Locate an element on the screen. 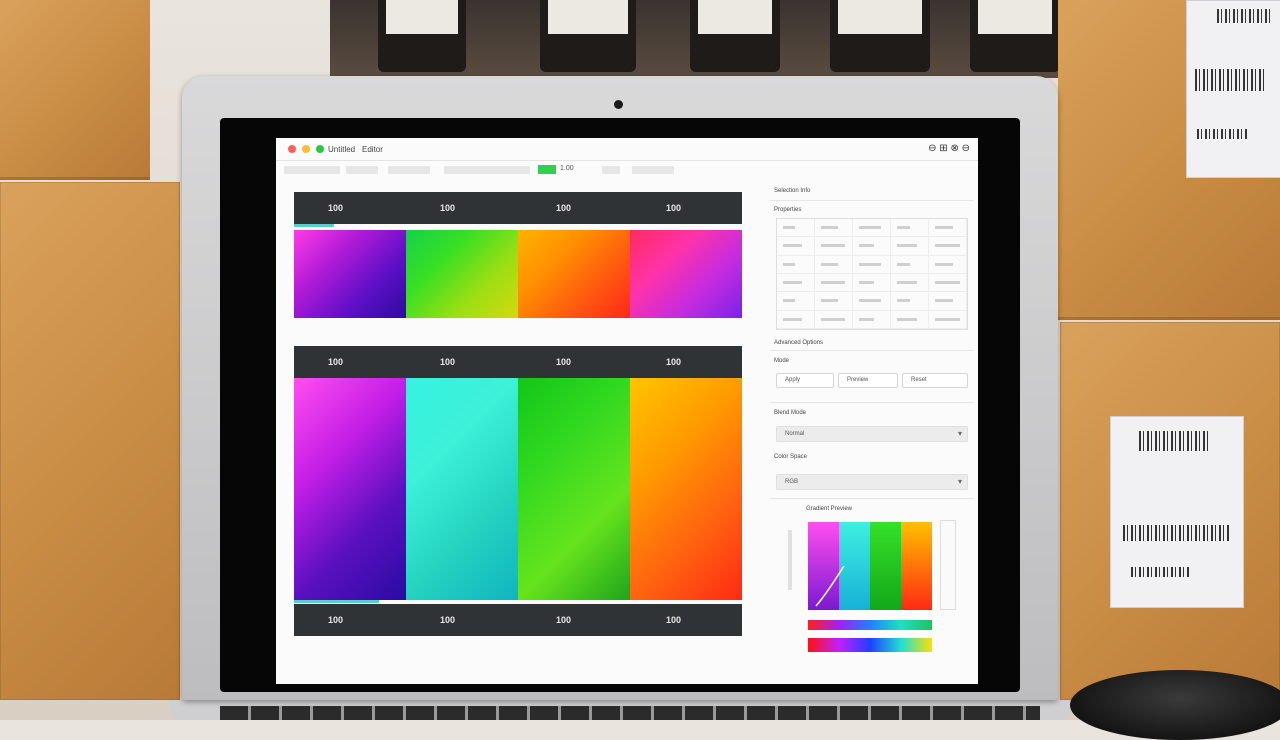 This screenshot has width=1280, height=740. section-title: Color Space is located at coordinates (791, 457).